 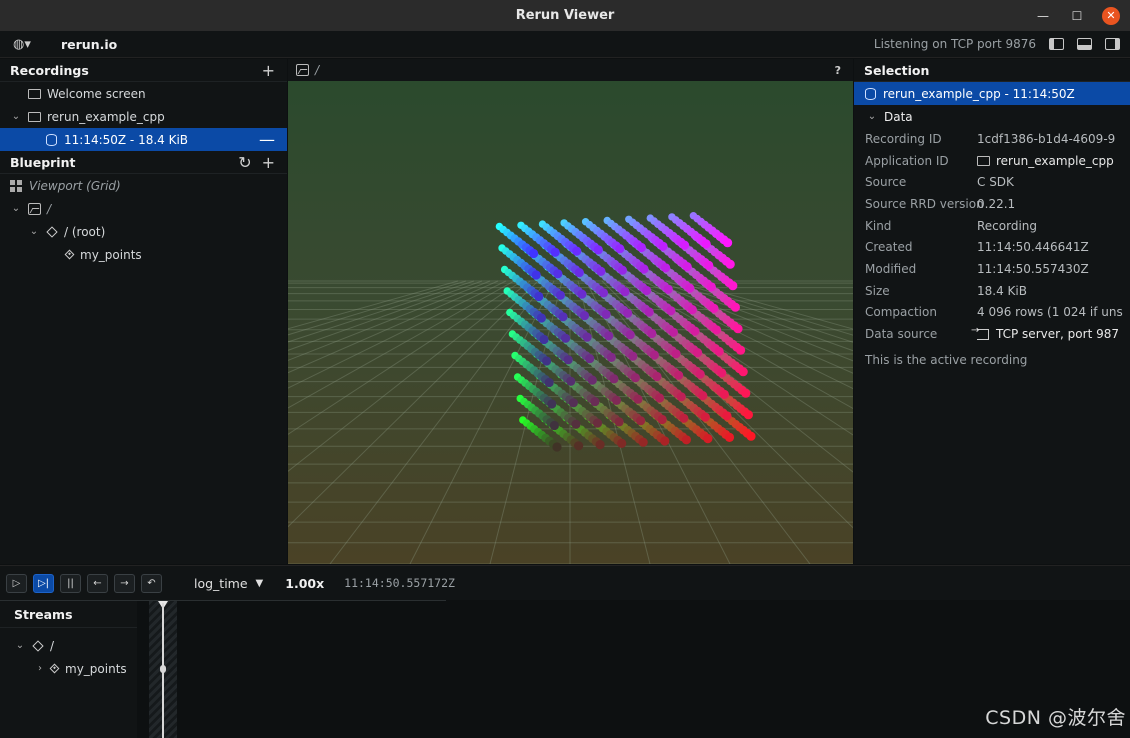 I want to click on help-icon: ?, so click(x=838, y=70).